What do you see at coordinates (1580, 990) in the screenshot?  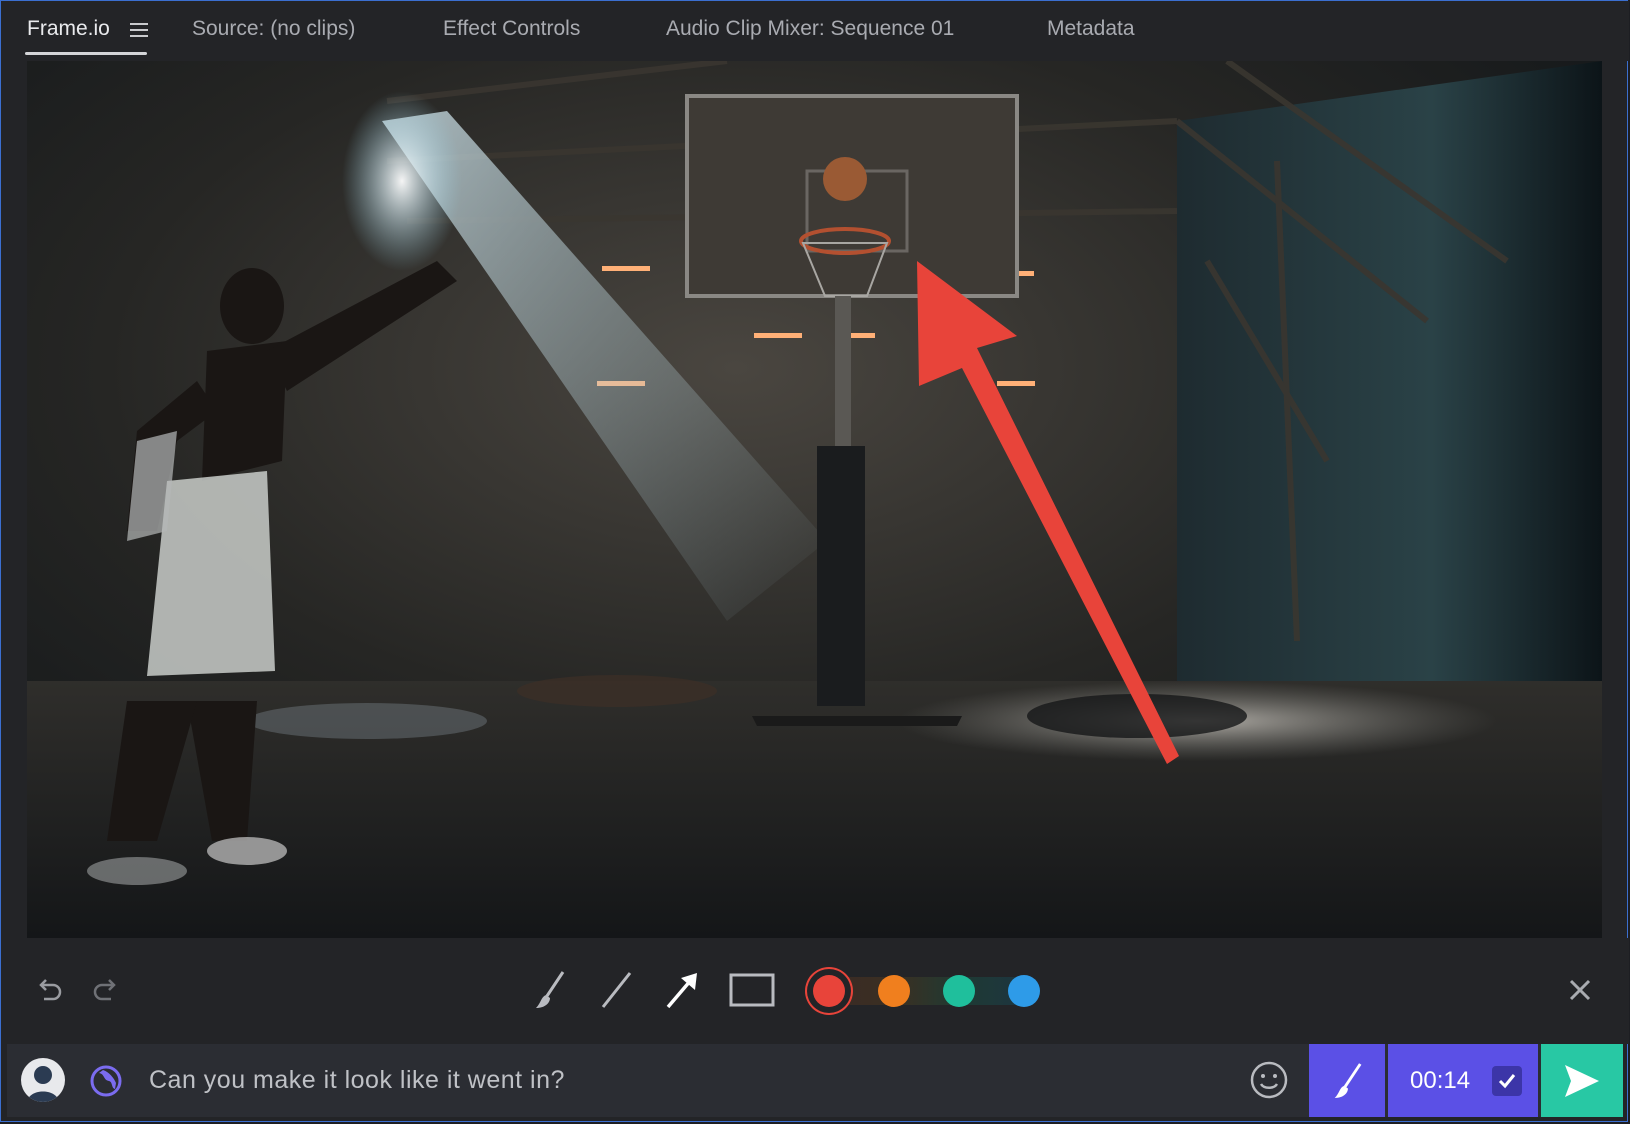 I see `close-icon` at bounding box center [1580, 990].